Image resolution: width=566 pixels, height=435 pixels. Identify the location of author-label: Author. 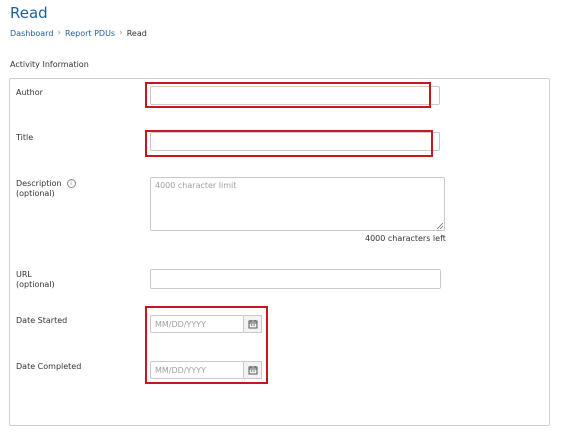
(29, 92).